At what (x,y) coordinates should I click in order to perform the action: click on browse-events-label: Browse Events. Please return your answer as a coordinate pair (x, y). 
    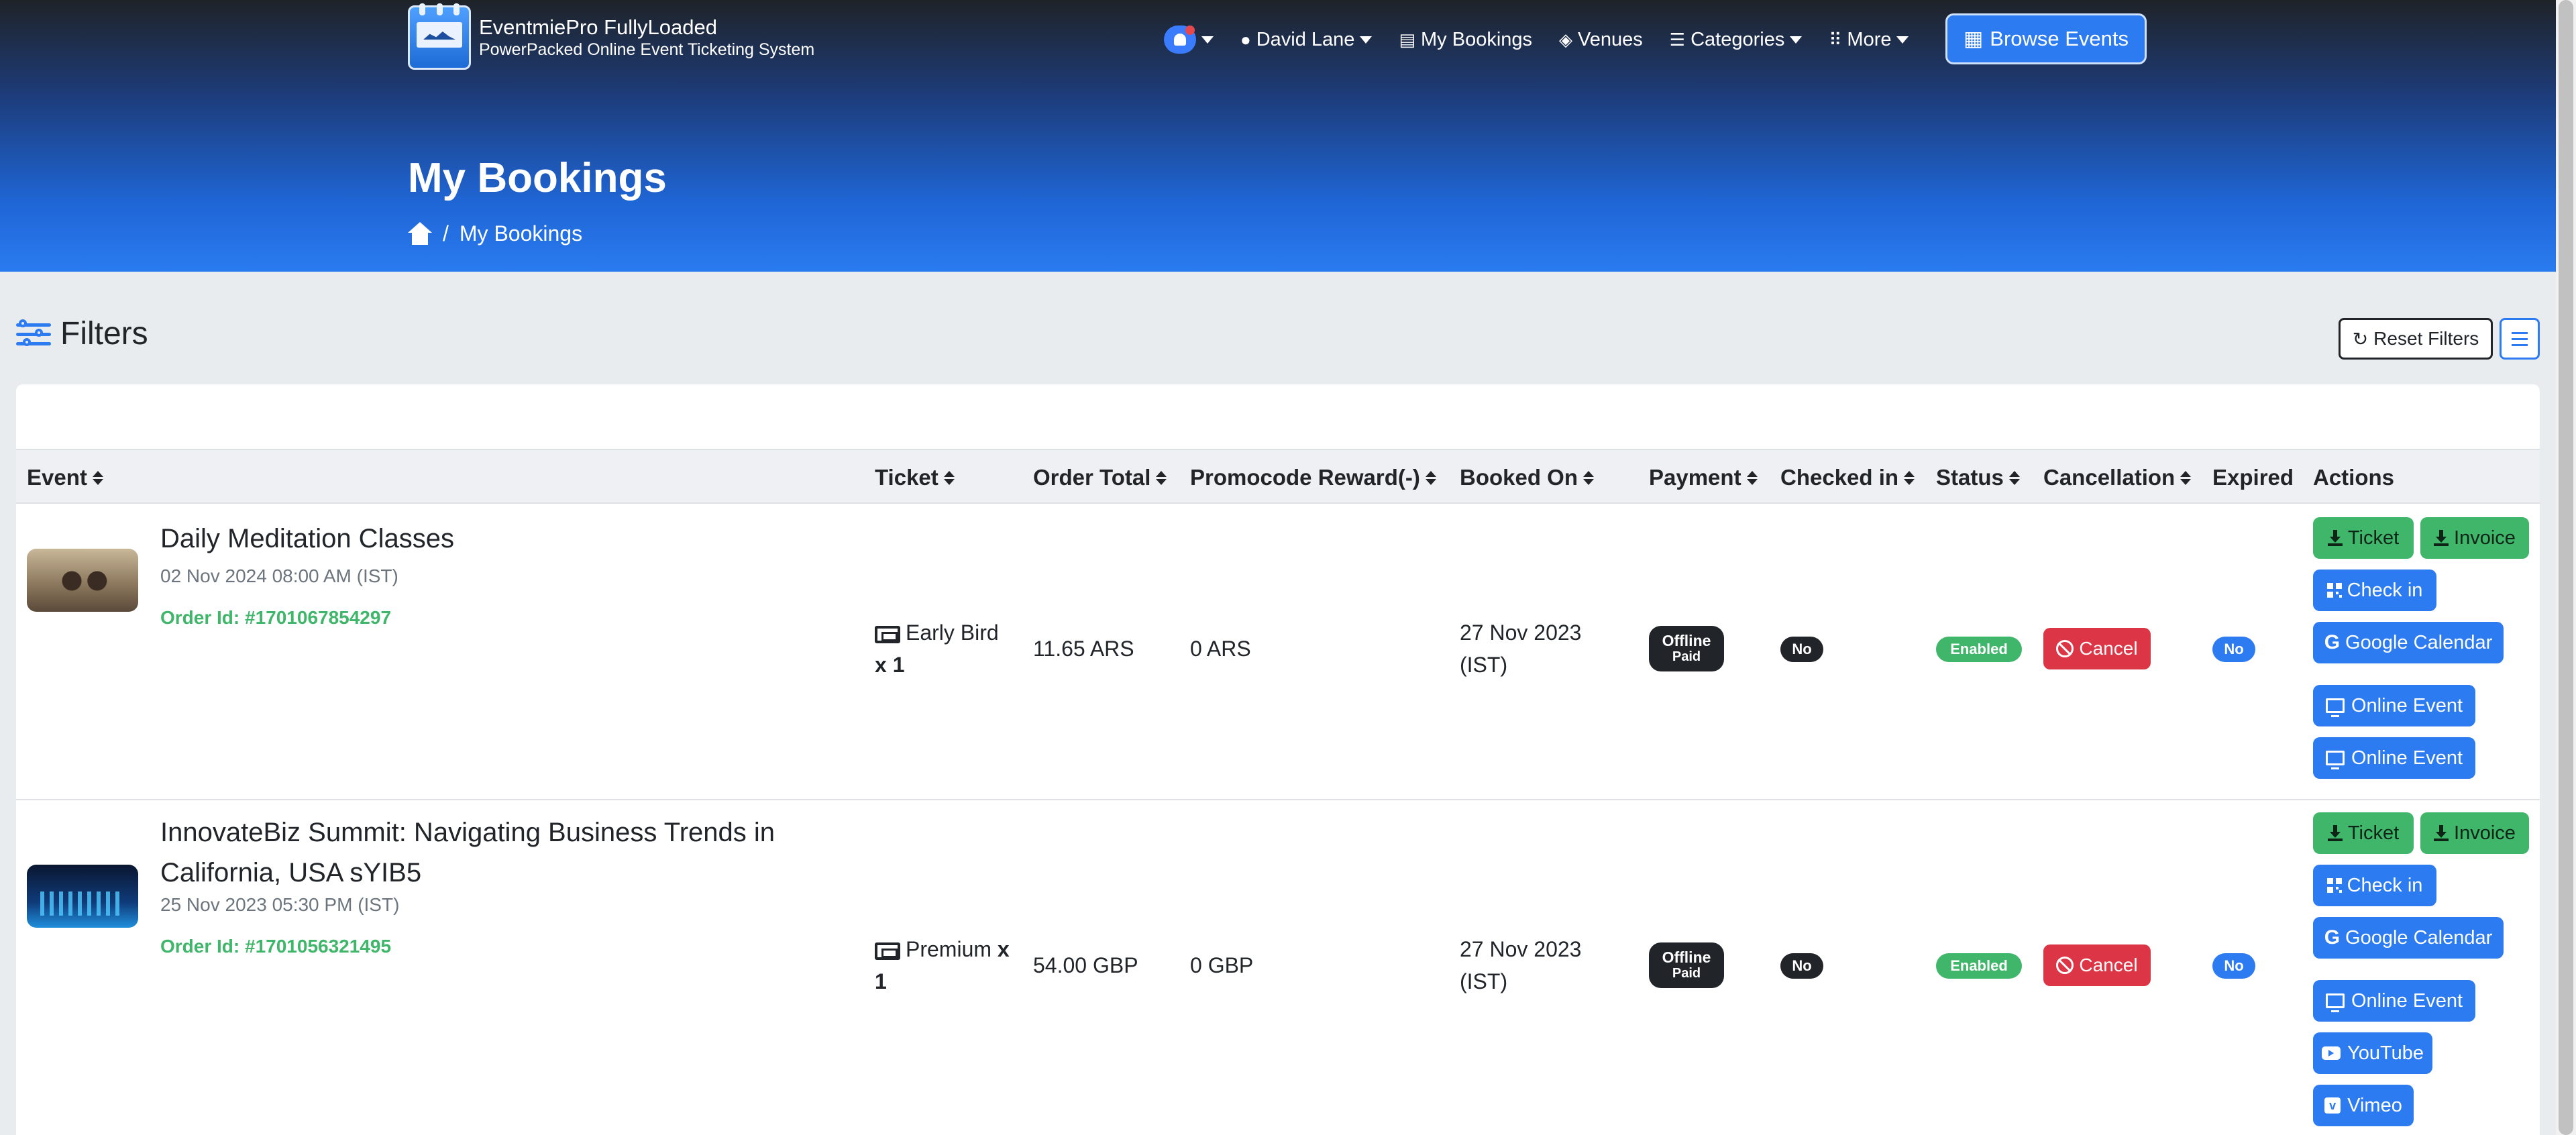
    Looking at the image, I should click on (2059, 39).